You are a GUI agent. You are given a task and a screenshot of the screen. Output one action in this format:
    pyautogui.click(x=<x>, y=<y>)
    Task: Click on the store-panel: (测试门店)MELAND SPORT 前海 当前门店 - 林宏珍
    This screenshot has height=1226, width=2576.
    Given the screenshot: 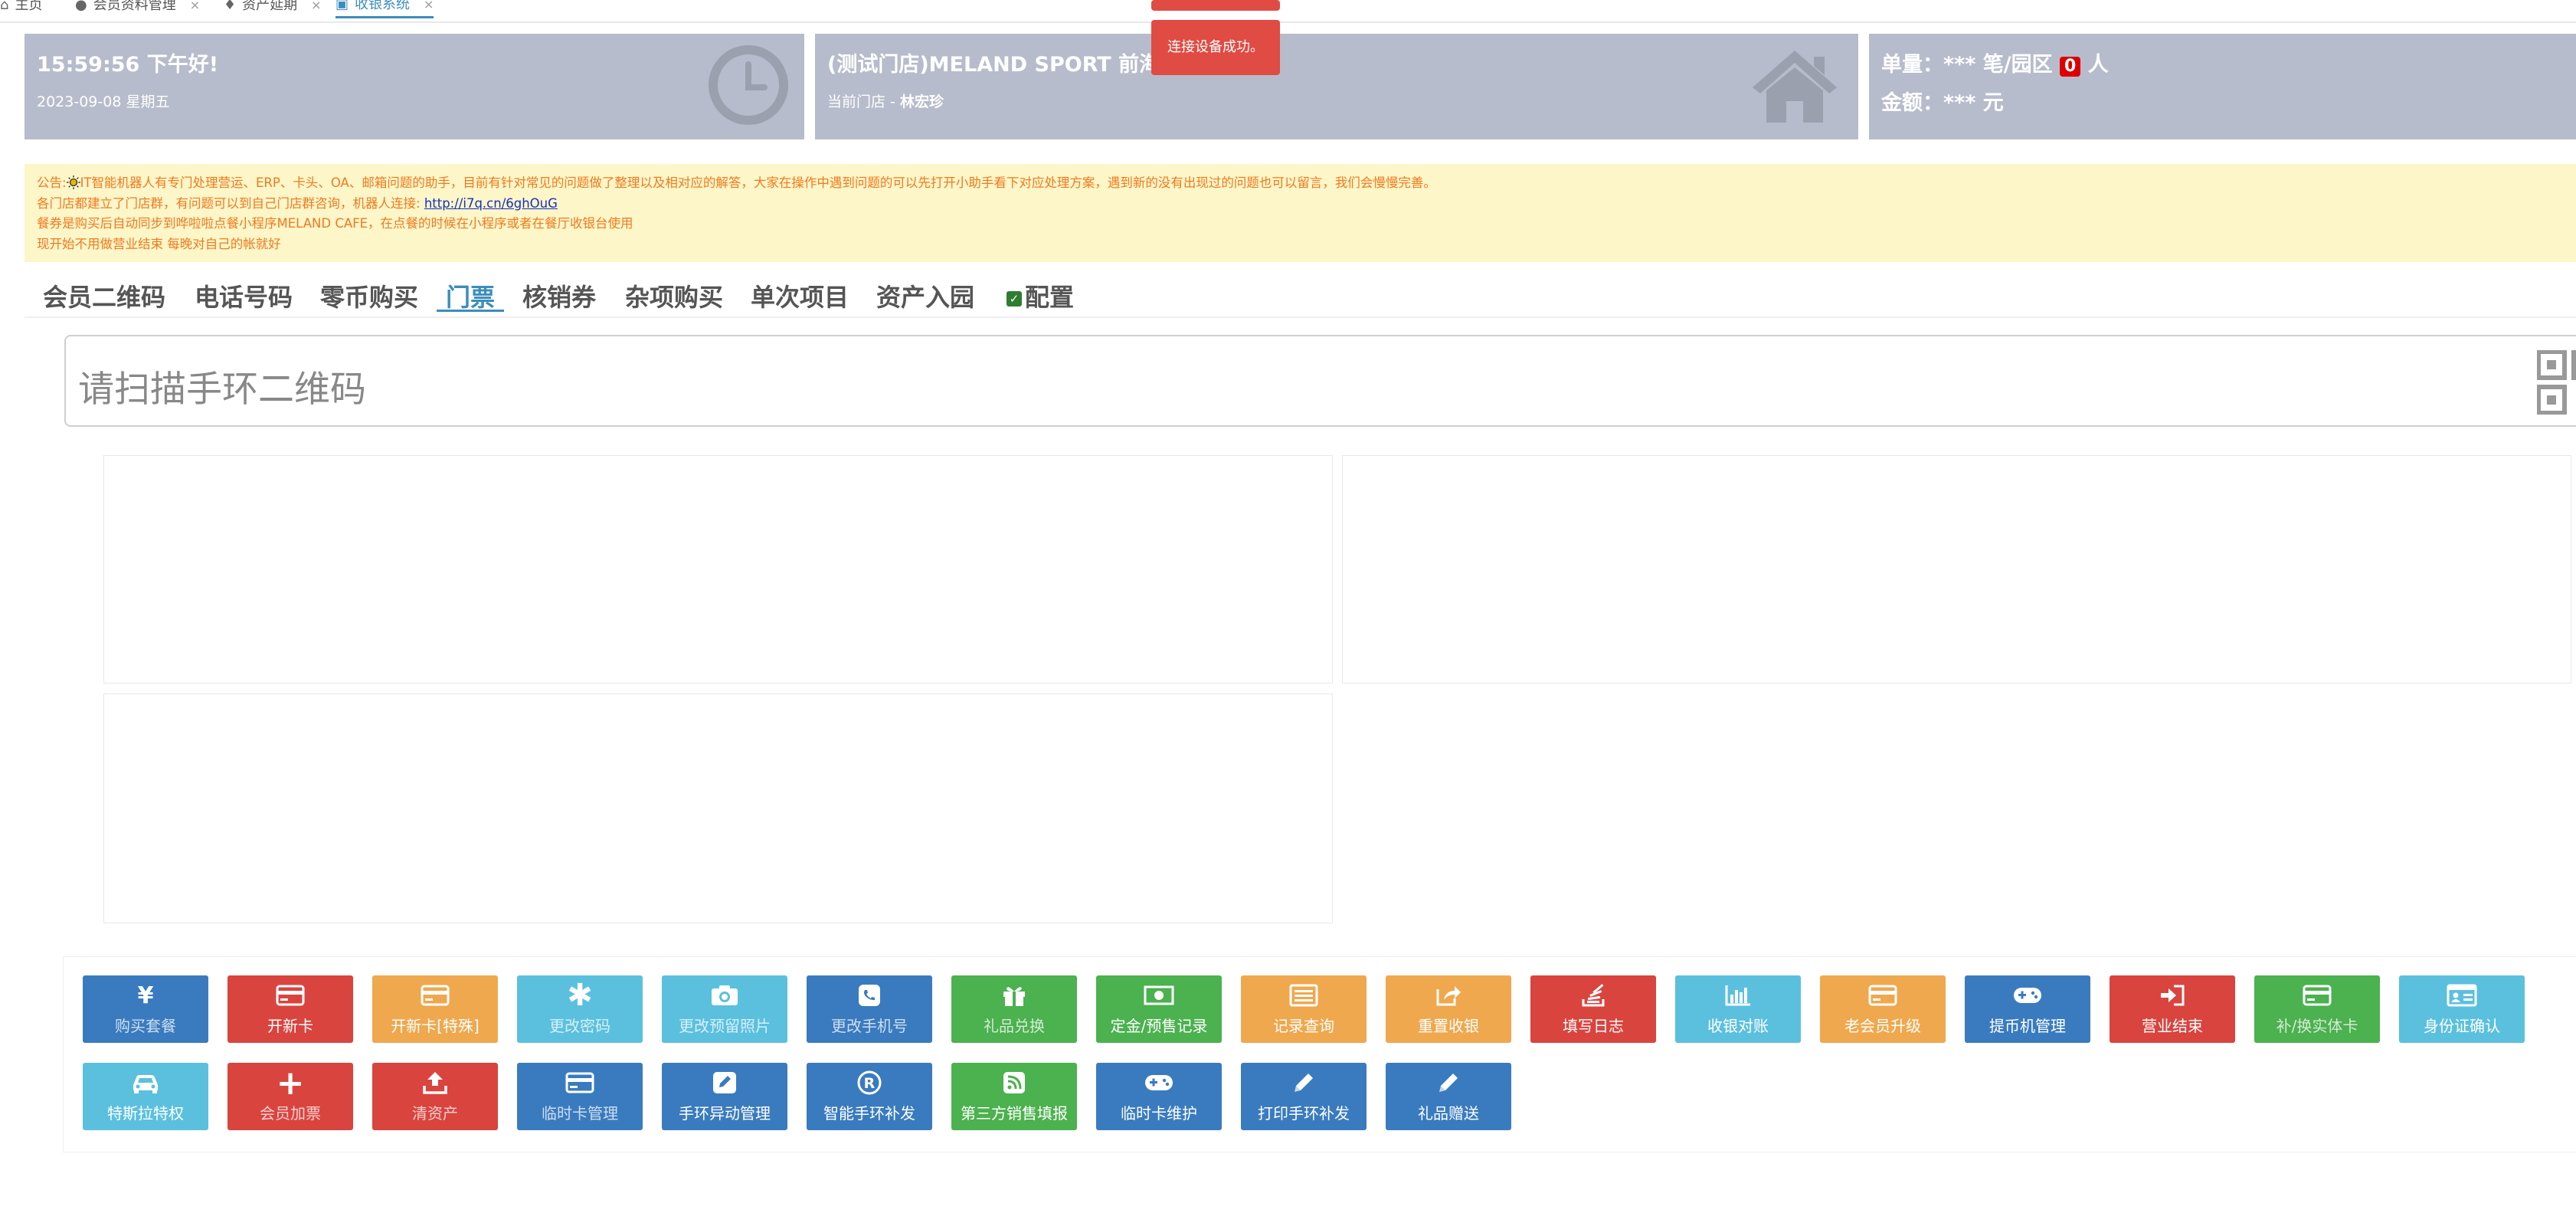 What is the action you would take?
    pyautogui.click(x=1336, y=86)
    